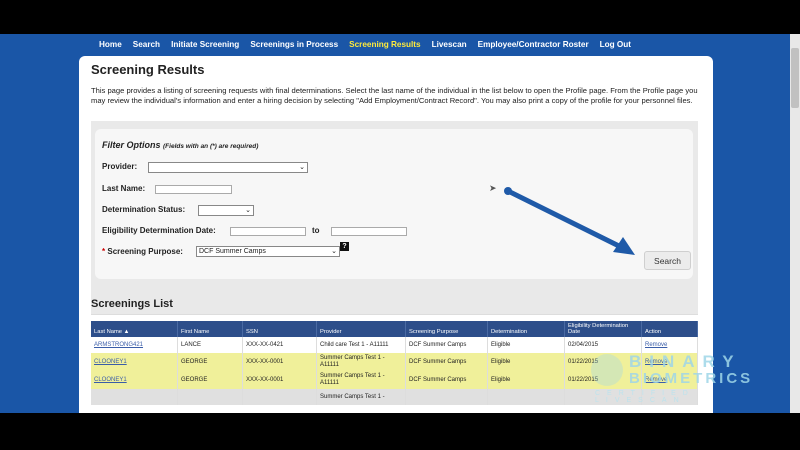 The width and height of the screenshot is (800, 450). I want to click on cell-provider: Summer Camps Test 1 -, so click(361, 397).